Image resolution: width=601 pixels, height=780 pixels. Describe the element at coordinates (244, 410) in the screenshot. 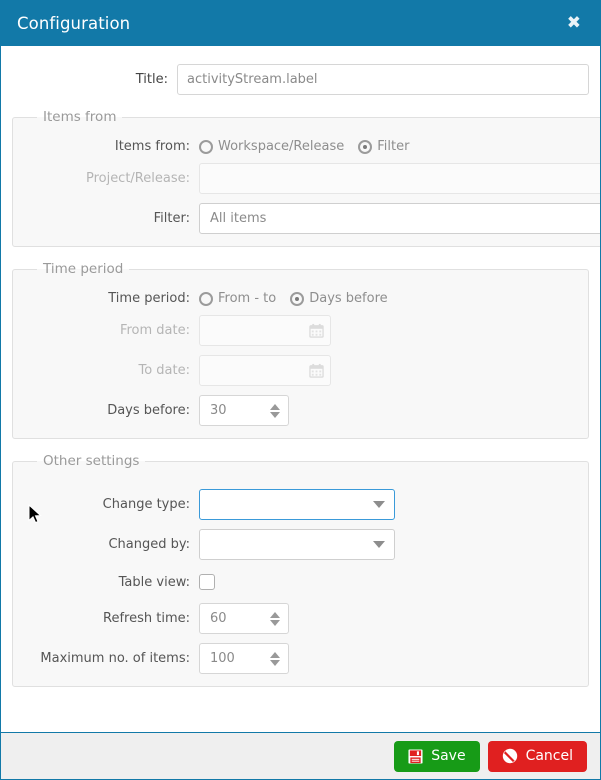

I see `days-before-stepper: 30` at that location.